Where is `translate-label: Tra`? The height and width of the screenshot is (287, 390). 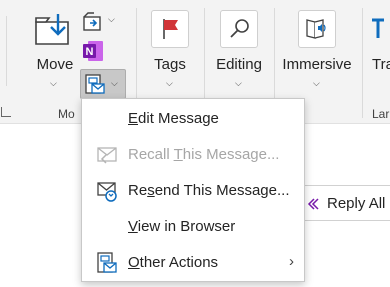 translate-label: Tra is located at coordinates (381, 64).